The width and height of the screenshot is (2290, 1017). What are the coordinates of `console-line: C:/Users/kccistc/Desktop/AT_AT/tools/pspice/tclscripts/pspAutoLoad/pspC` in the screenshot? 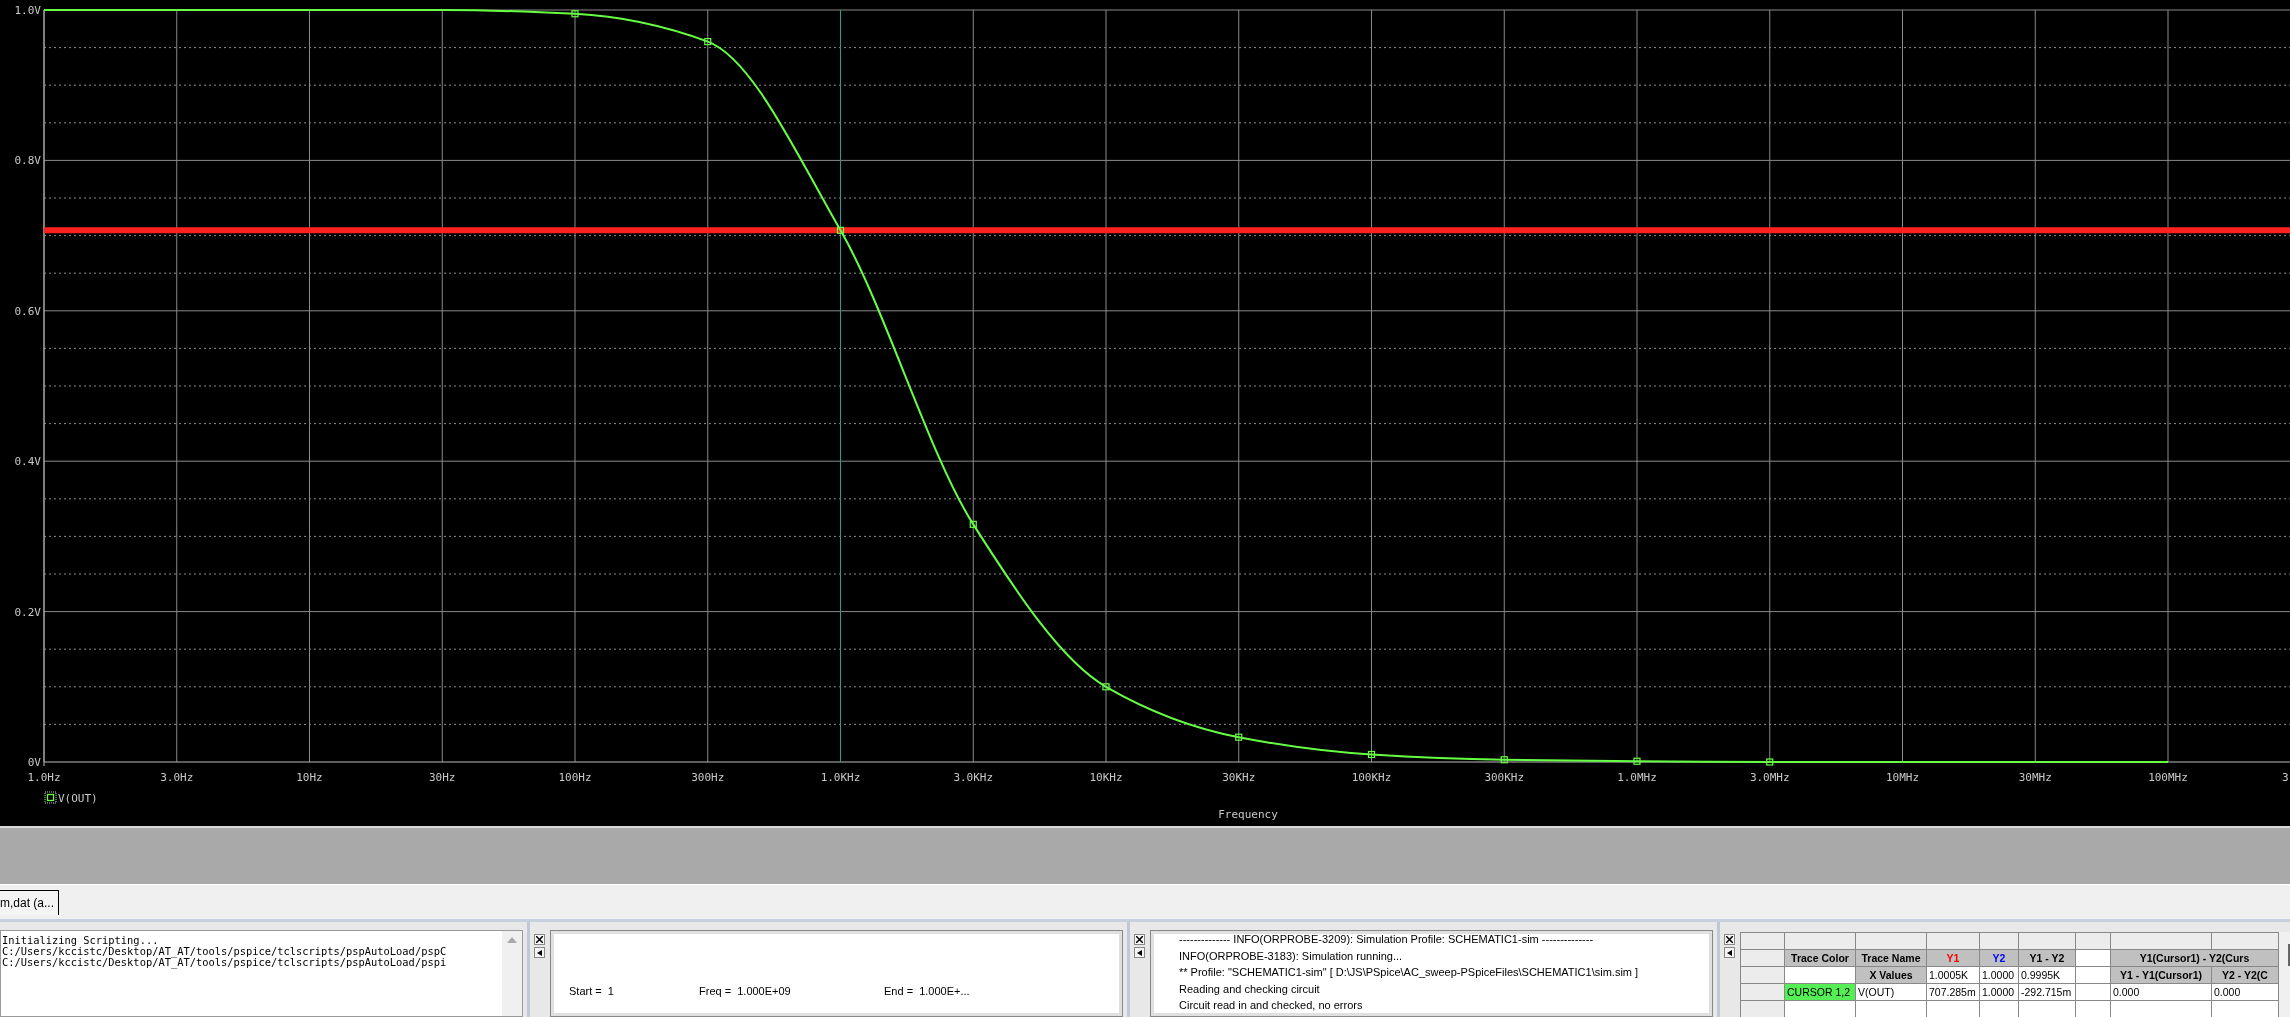 It's located at (225, 951).